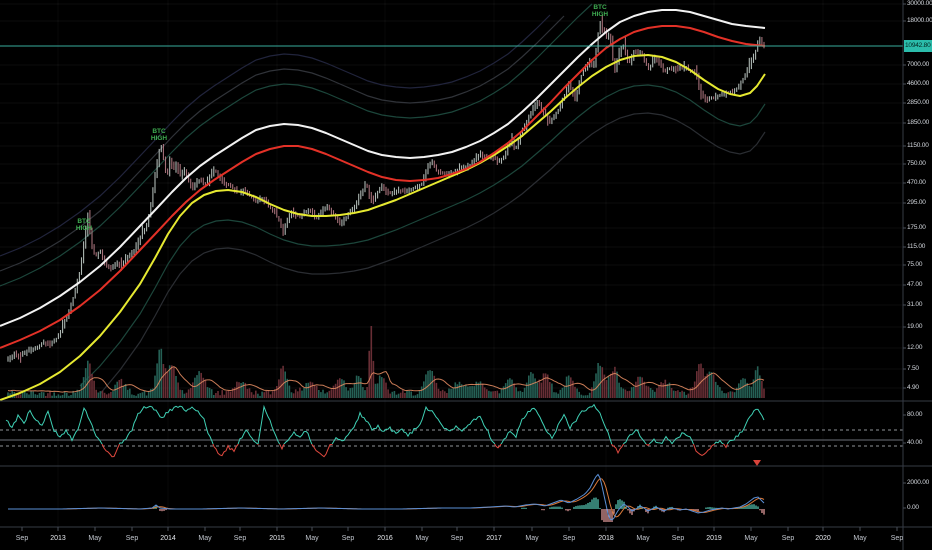  Describe the element at coordinates (714, 538) in the screenshot. I see `time-axis-label: 2019` at that location.